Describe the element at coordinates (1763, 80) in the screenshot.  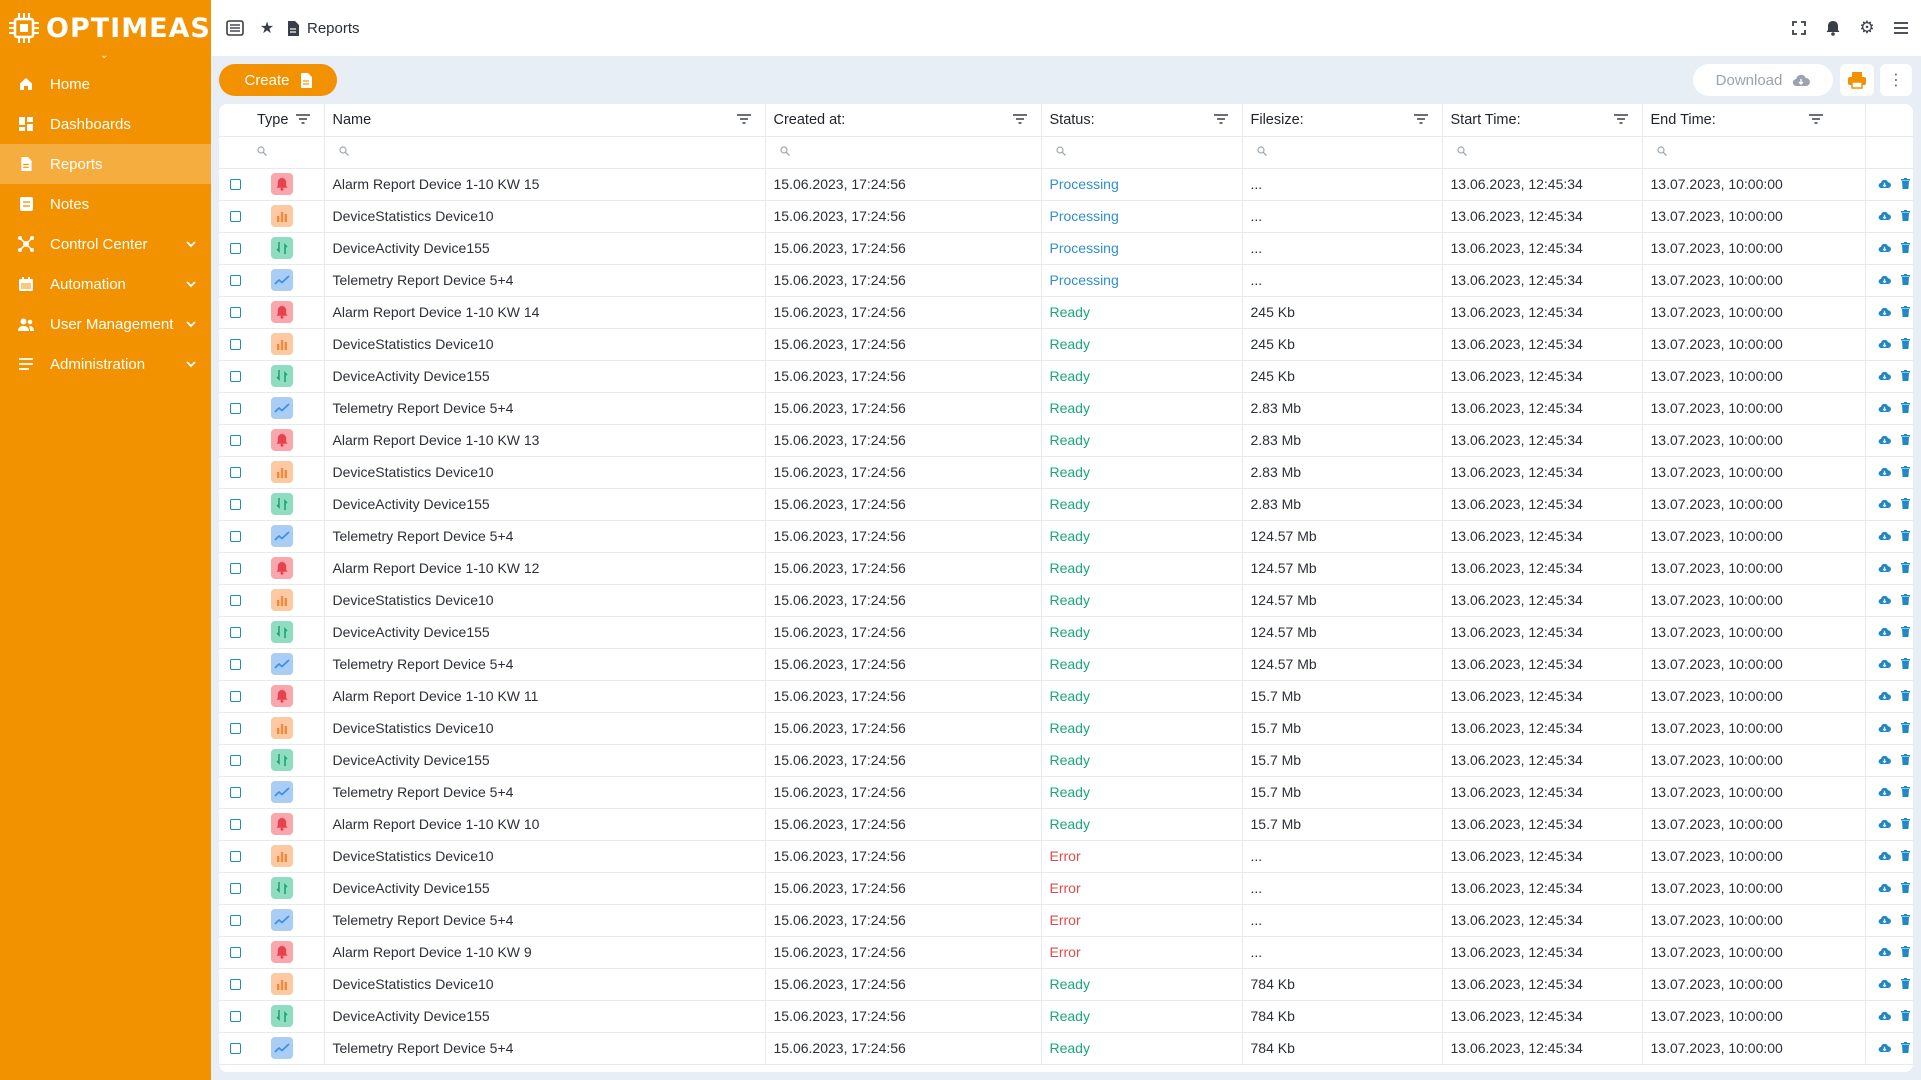
I see `download-button: Download` at that location.